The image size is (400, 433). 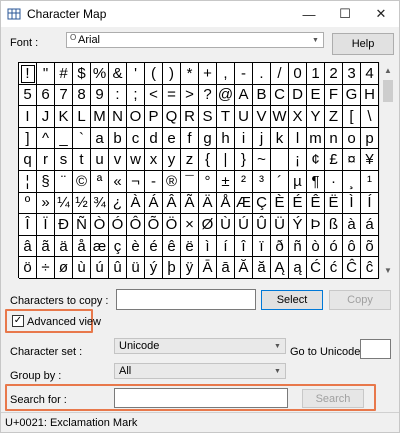 What do you see at coordinates (388, 270) in the screenshot?
I see `scroll-down-icon: ▼` at bounding box center [388, 270].